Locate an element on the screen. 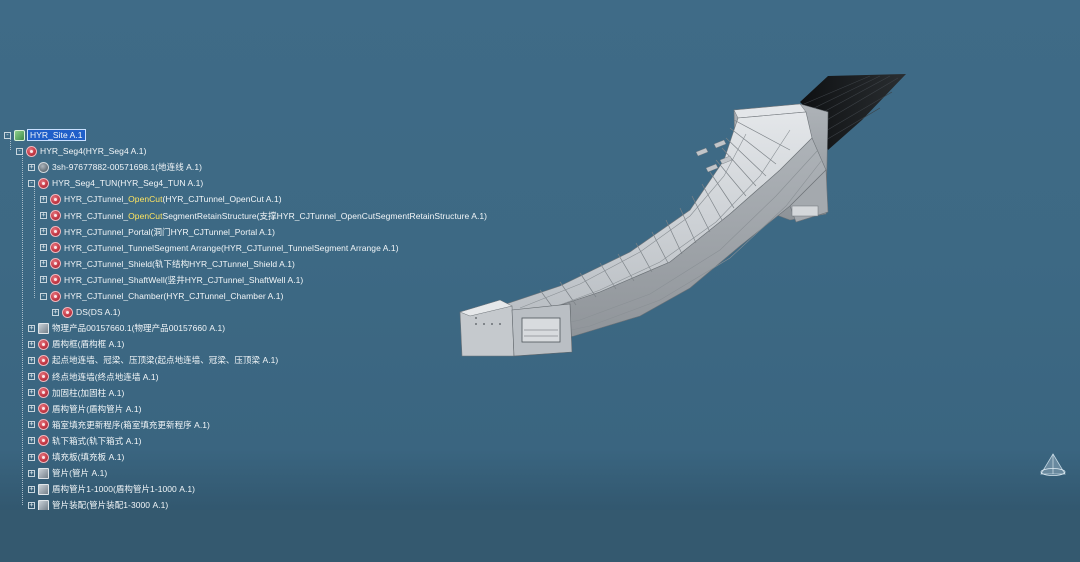 Image resolution: width=1080 pixels, height=562 pixels. tree-node-label: HYR_Seg4(HYR_Seg4 A.1) is located at coordinates (93, 151).